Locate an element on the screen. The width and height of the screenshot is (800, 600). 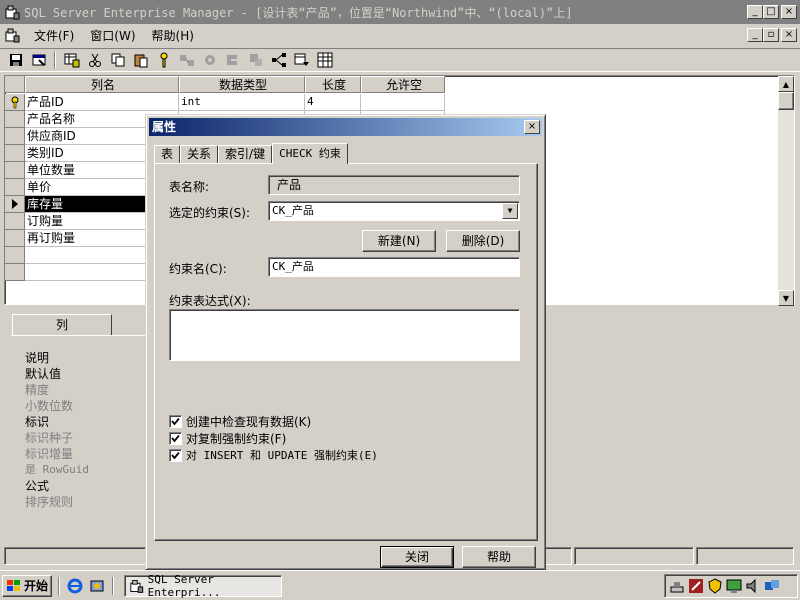
header-length: 长度 is located at coordinates (333, 84).